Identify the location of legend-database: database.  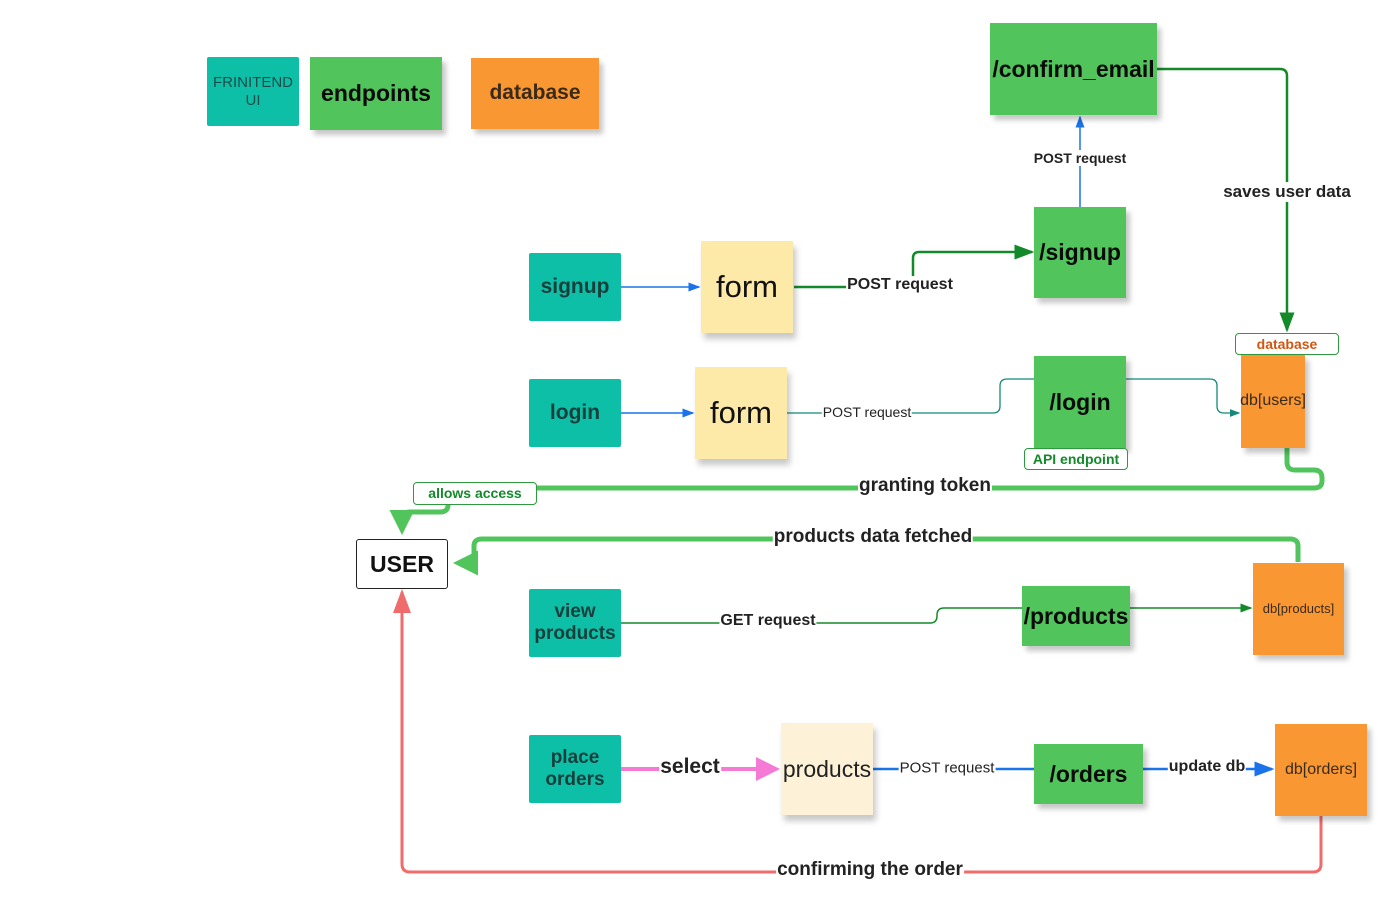
(535, 93).